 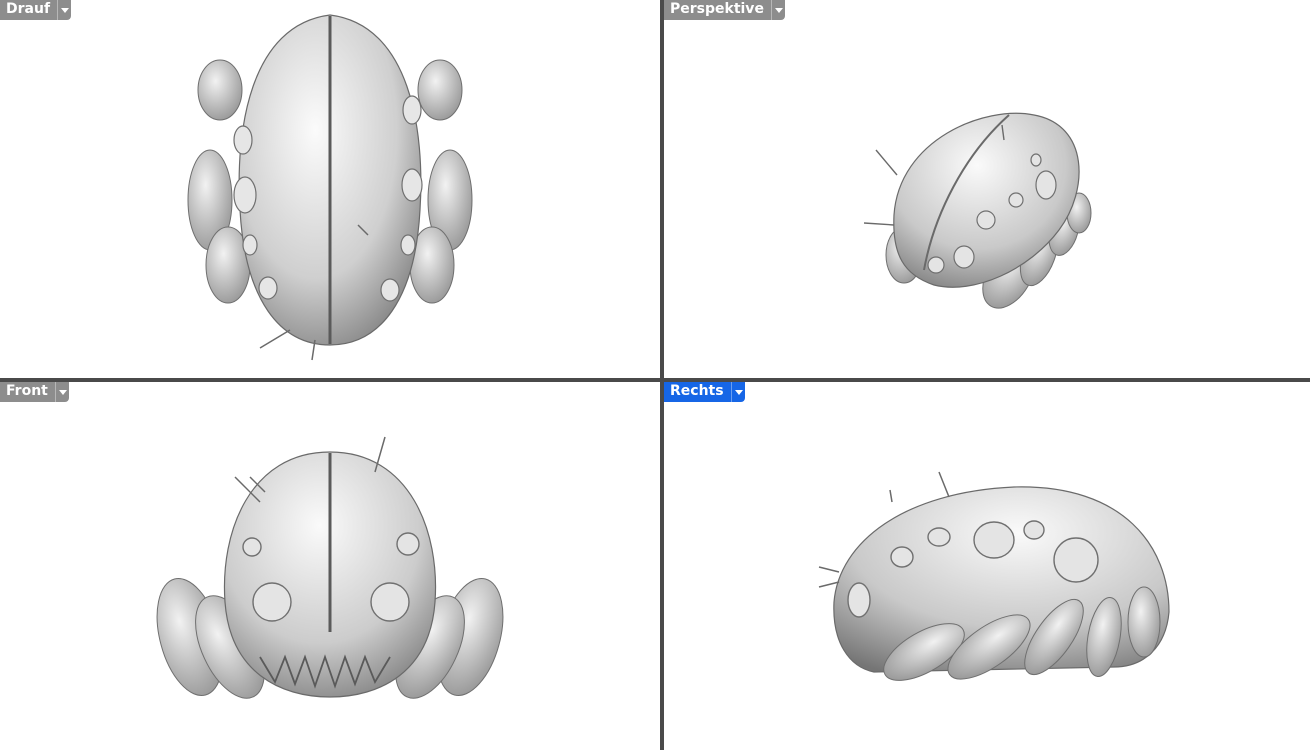 I want to click on viewport-tab-perspective: Perspektive, so click(x=724, y=10).